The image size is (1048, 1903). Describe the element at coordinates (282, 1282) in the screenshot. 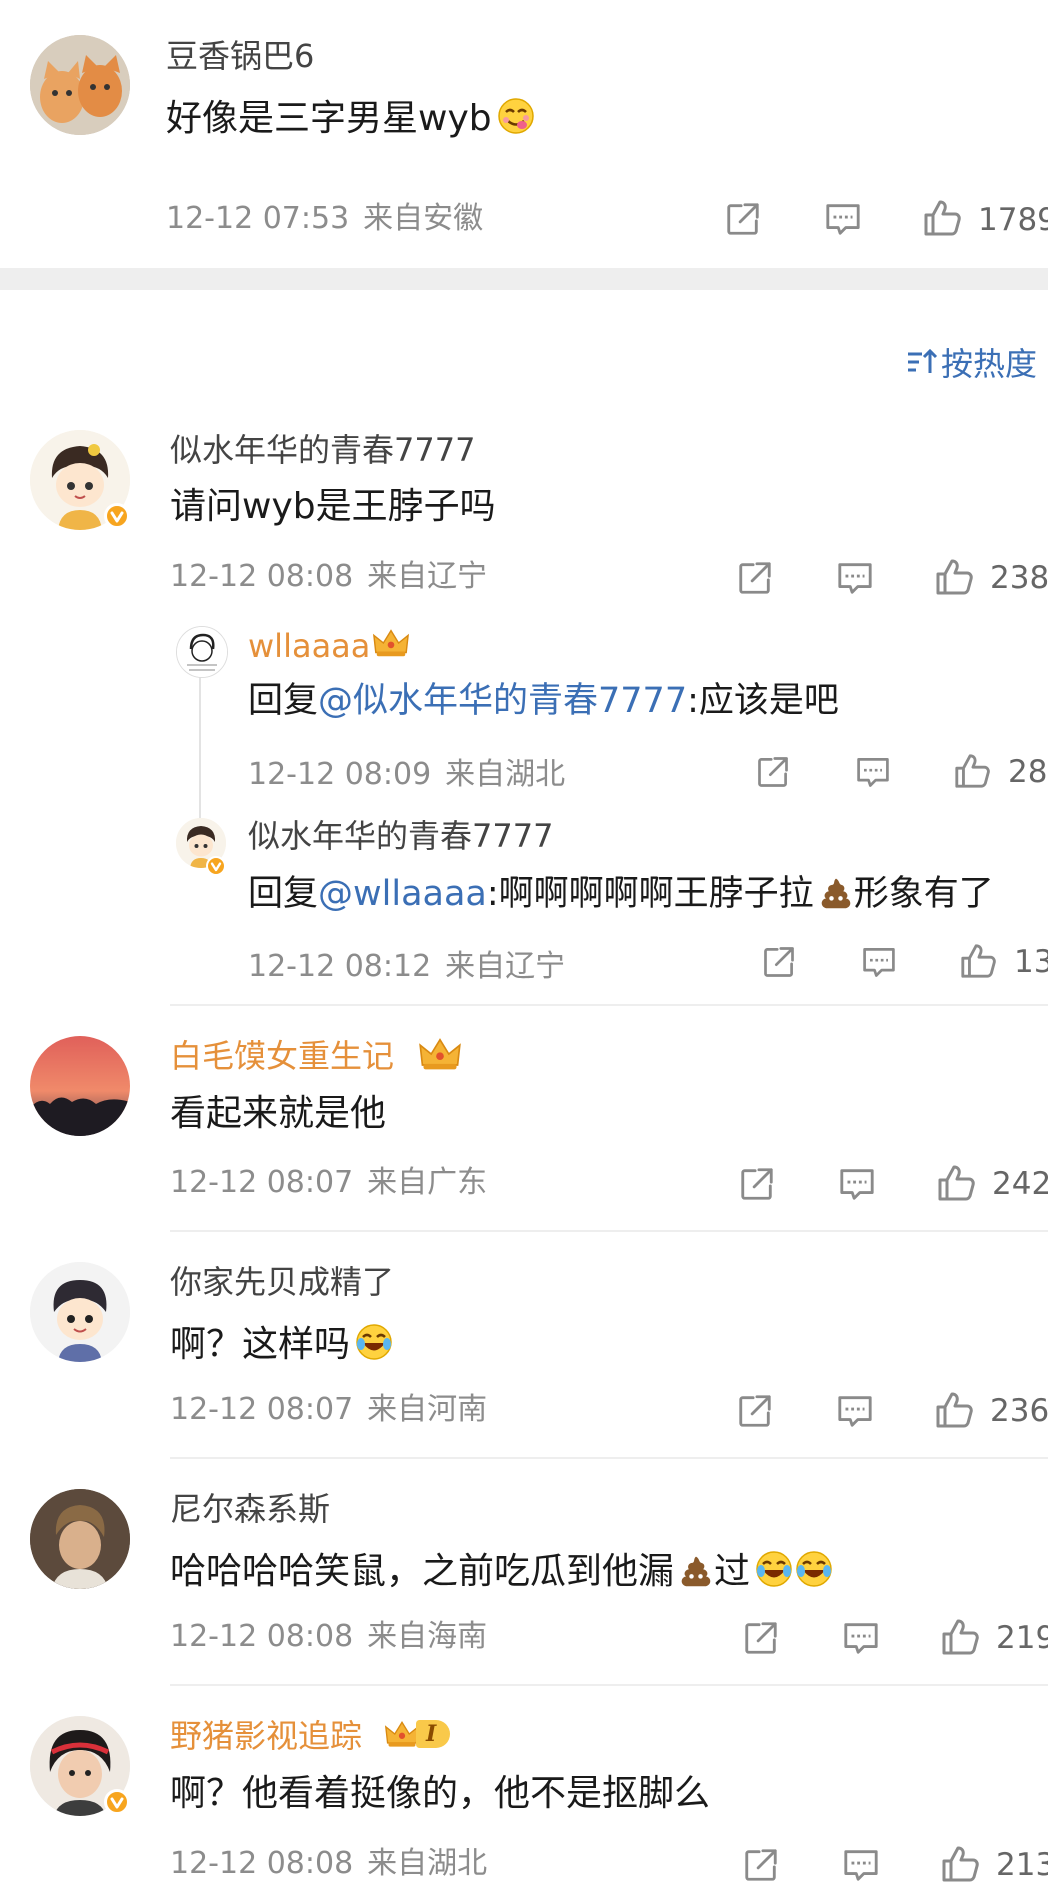

I see `username: 你家先贝成精了` at that location.